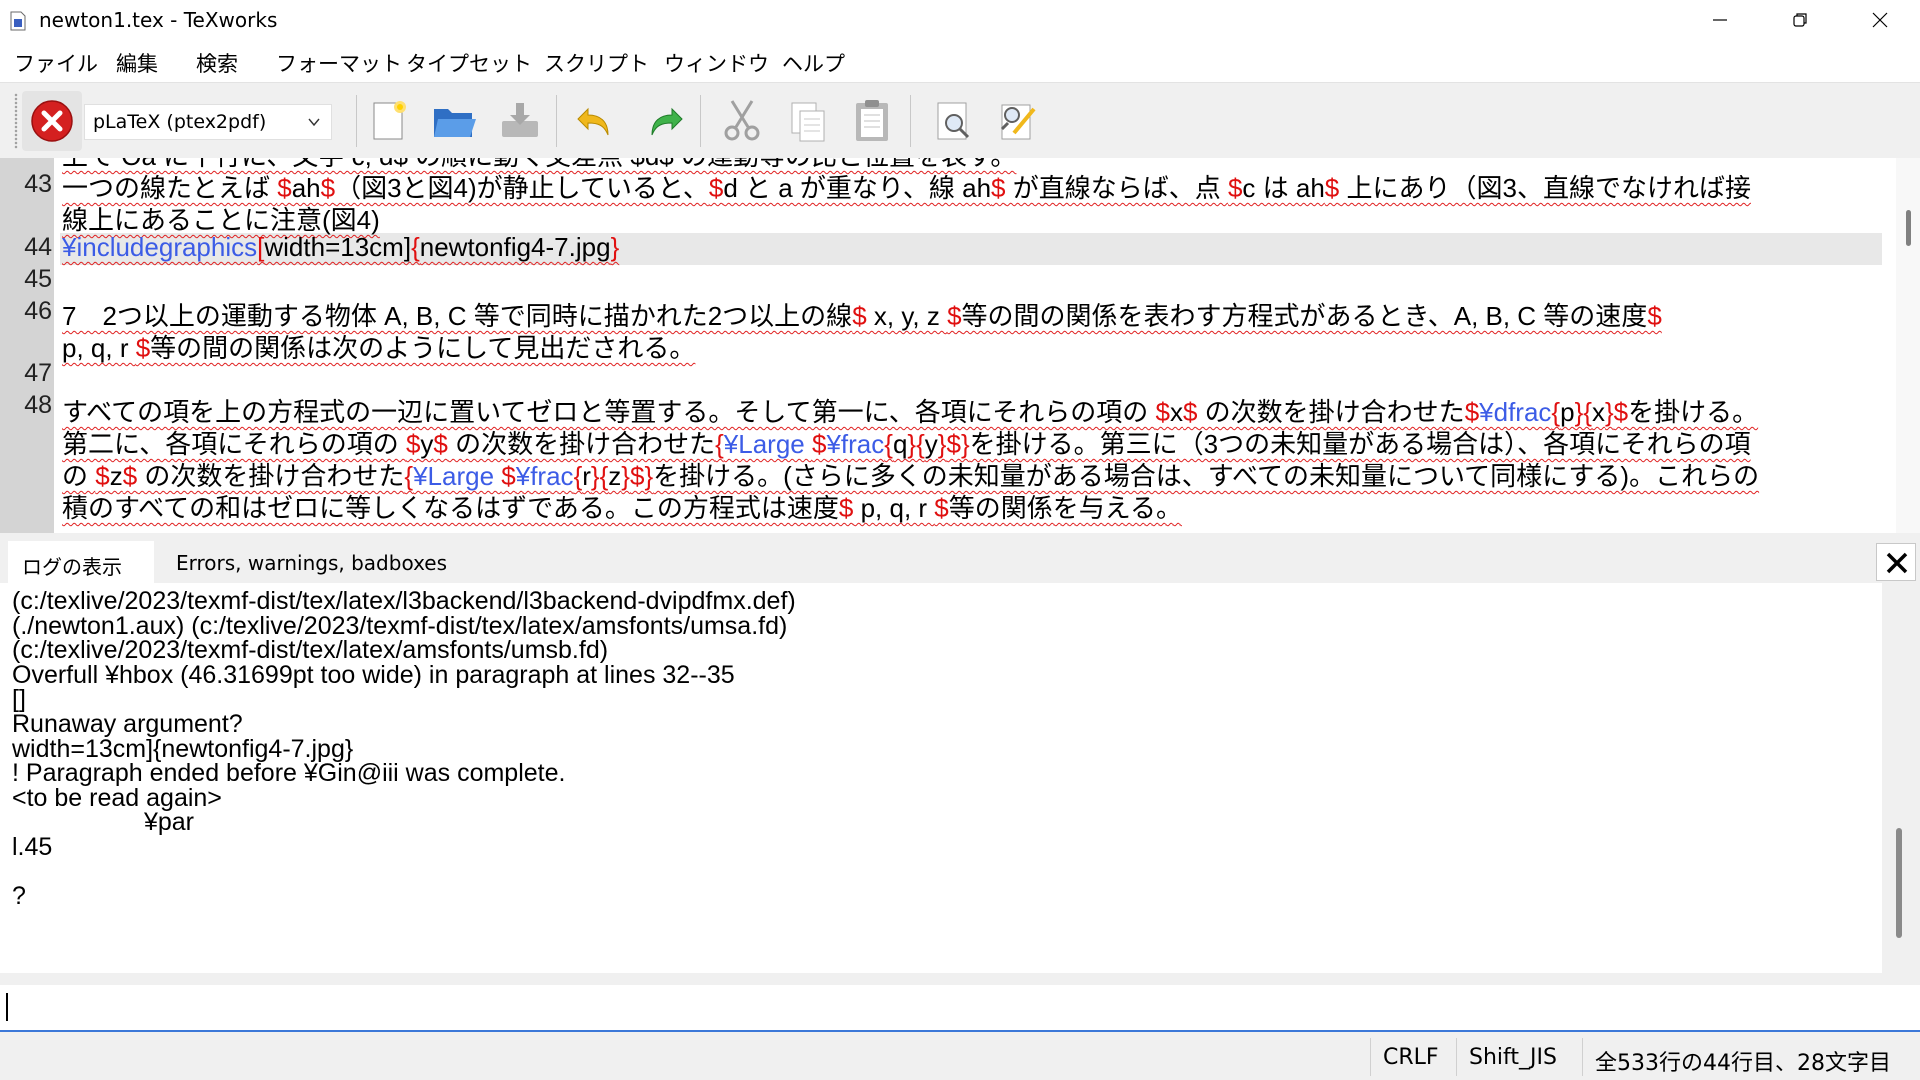  I want to click on editor-token: ¥Large, so click(767, 444).